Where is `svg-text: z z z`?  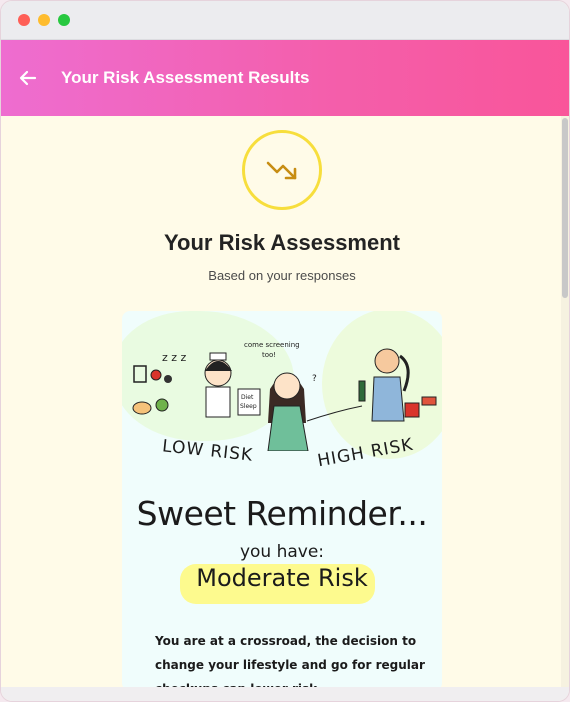 svg-text: z z z is located at coordinates (174, 357).